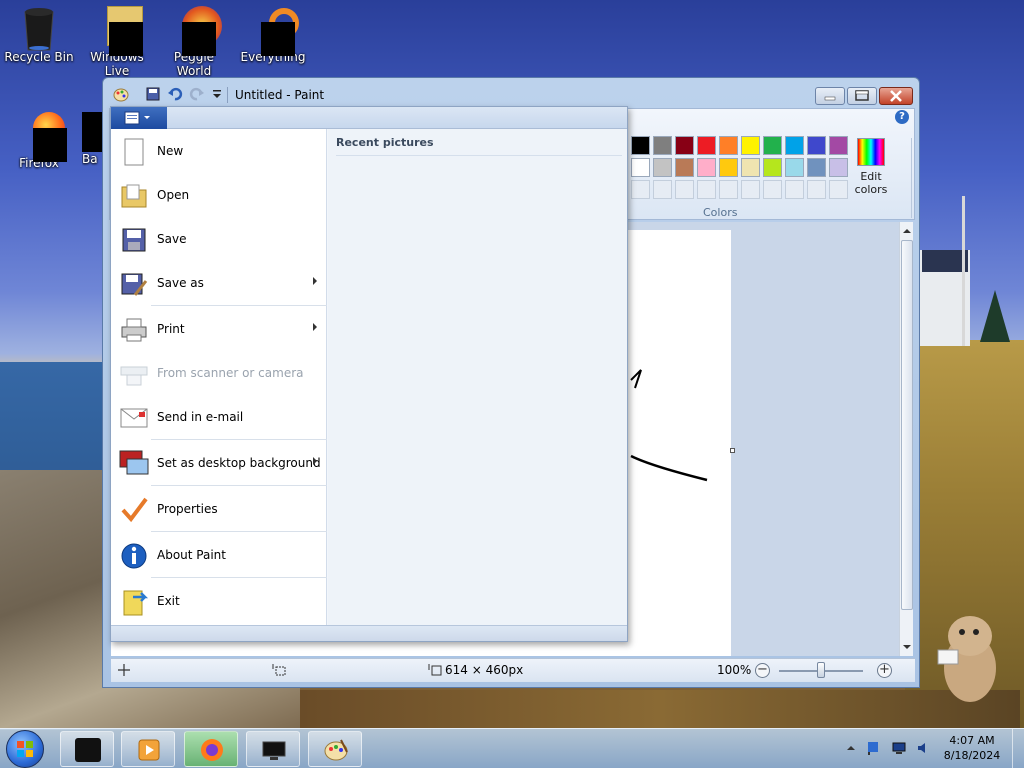  I want to click on menu-item-new: New, so click(219, 151).